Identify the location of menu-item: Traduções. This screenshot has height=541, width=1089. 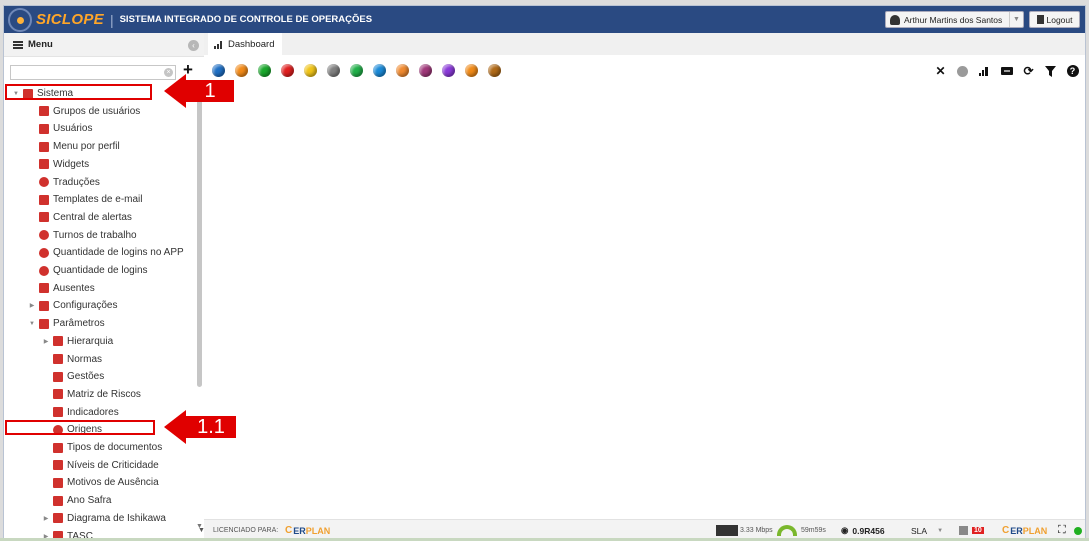
(64, 182).